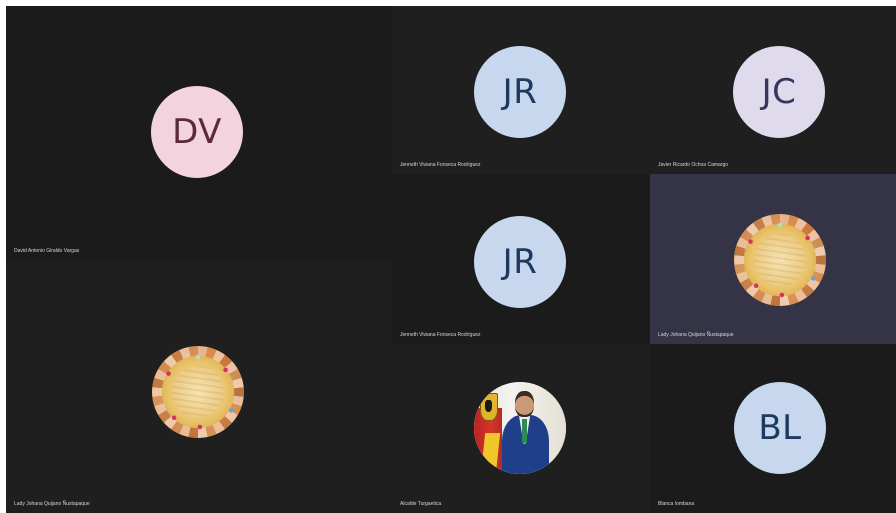  I want to click on participant-tile-jenneth-2: JR Jenneth Viviana Fonseca Rodríguez, so click(521, 259).